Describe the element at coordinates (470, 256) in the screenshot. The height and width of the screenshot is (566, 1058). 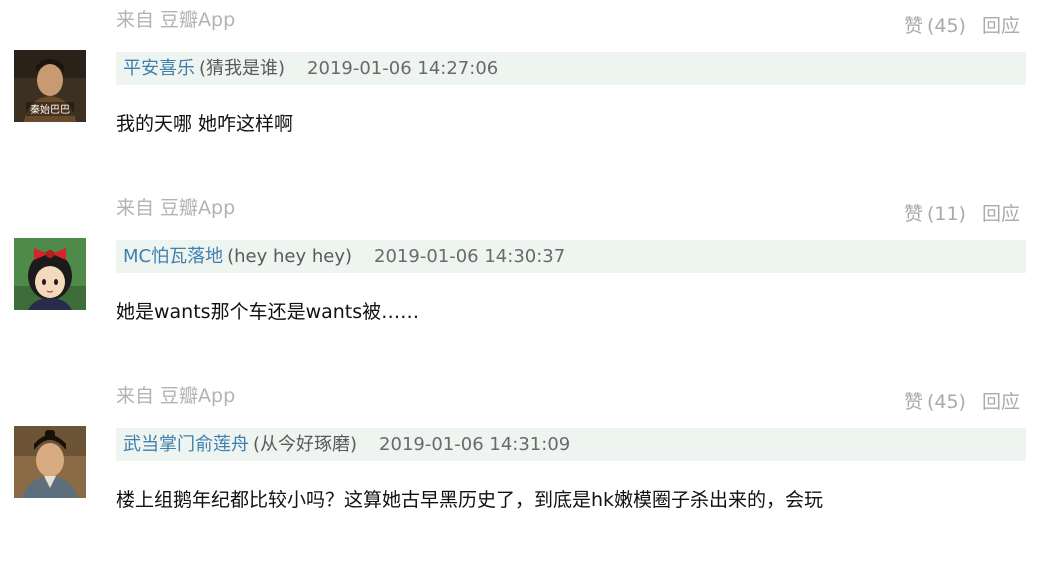
I see `comment-time: 2019-01-06 14:30:37` at that location.